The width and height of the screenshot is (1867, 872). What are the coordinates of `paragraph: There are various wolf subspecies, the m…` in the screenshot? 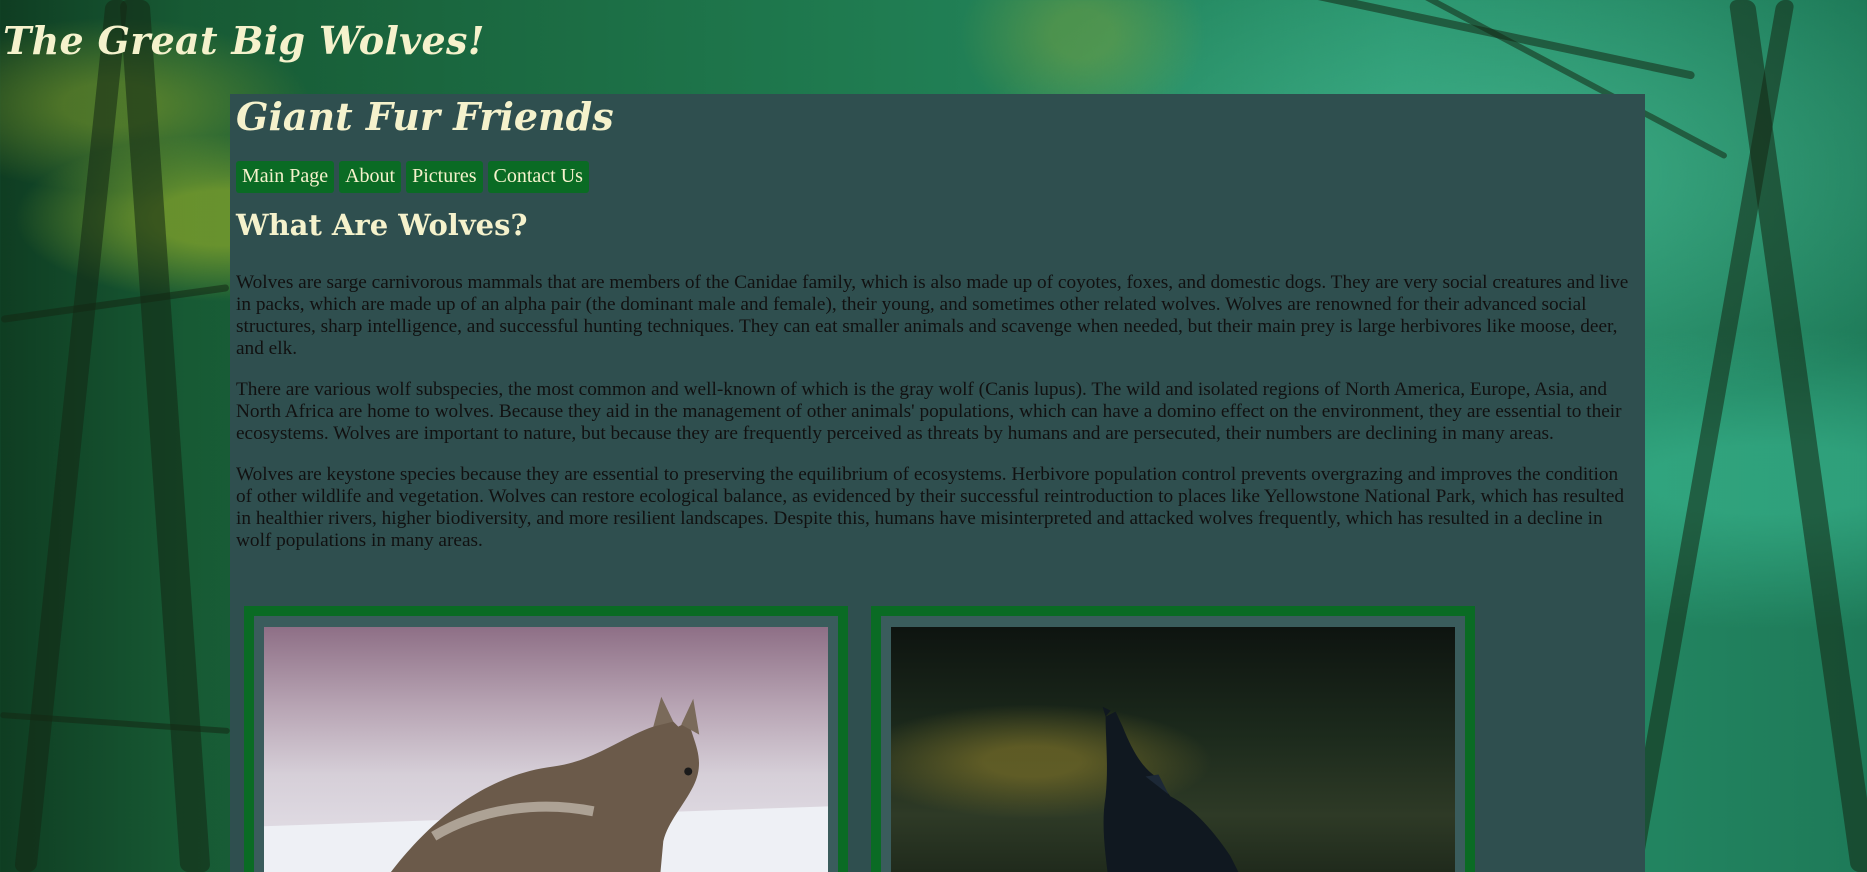 It's located at (929, 411).